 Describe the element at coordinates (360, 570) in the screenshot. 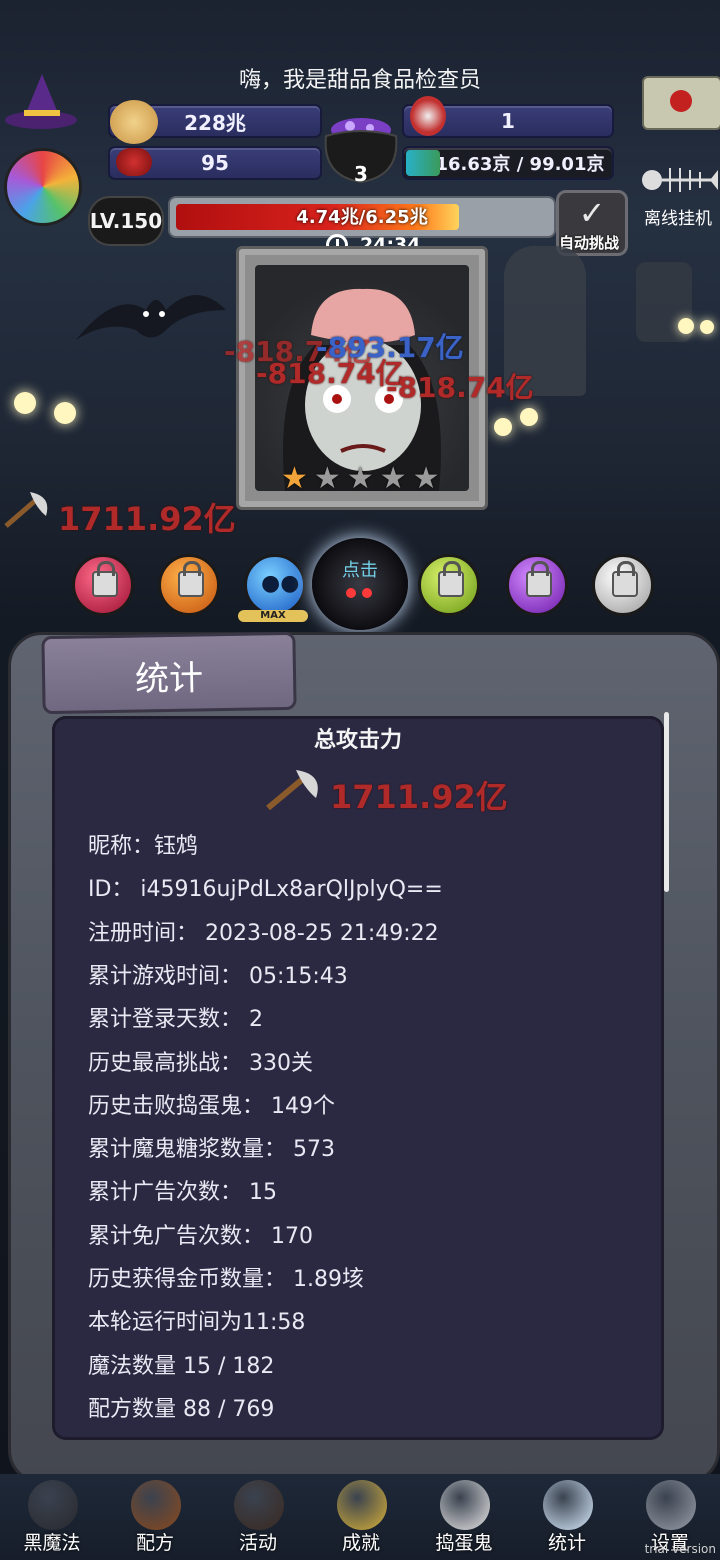

I see `tap-label: 点击` at that location.